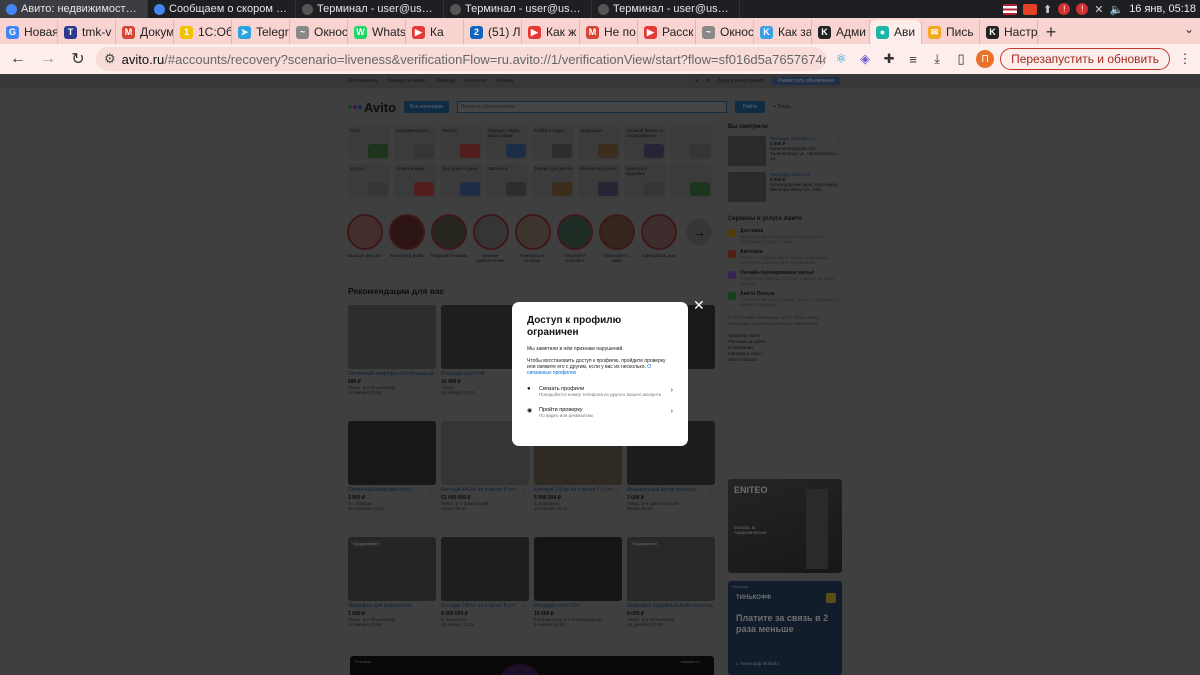 The height and width of the screenshot is (675, 1200). I want to click on browser-tab-8: 2 (51) Л, so click(493, 32).